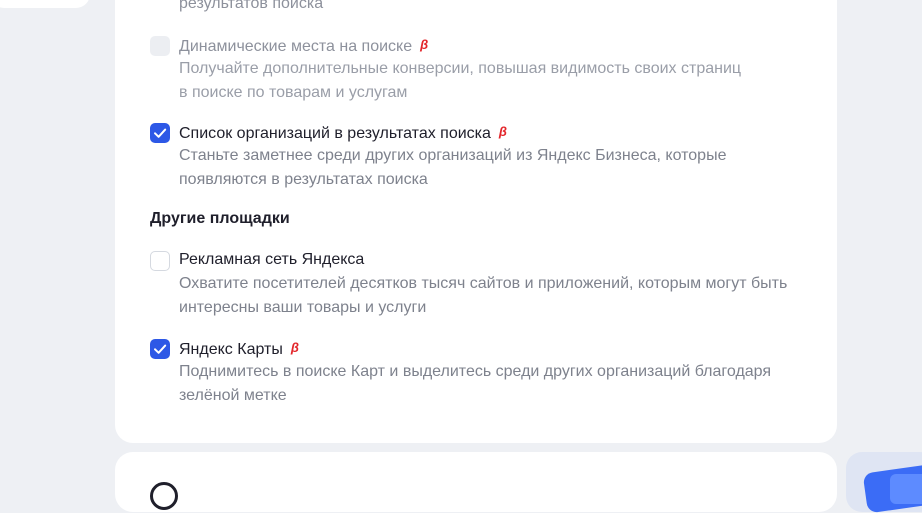 The width and height of the screenshot is (922, 513). What do you see at coordinates (160, 261) in the screenshot?
I see `checkbox-yandex-ad-network` at bounding box center [160, 261].